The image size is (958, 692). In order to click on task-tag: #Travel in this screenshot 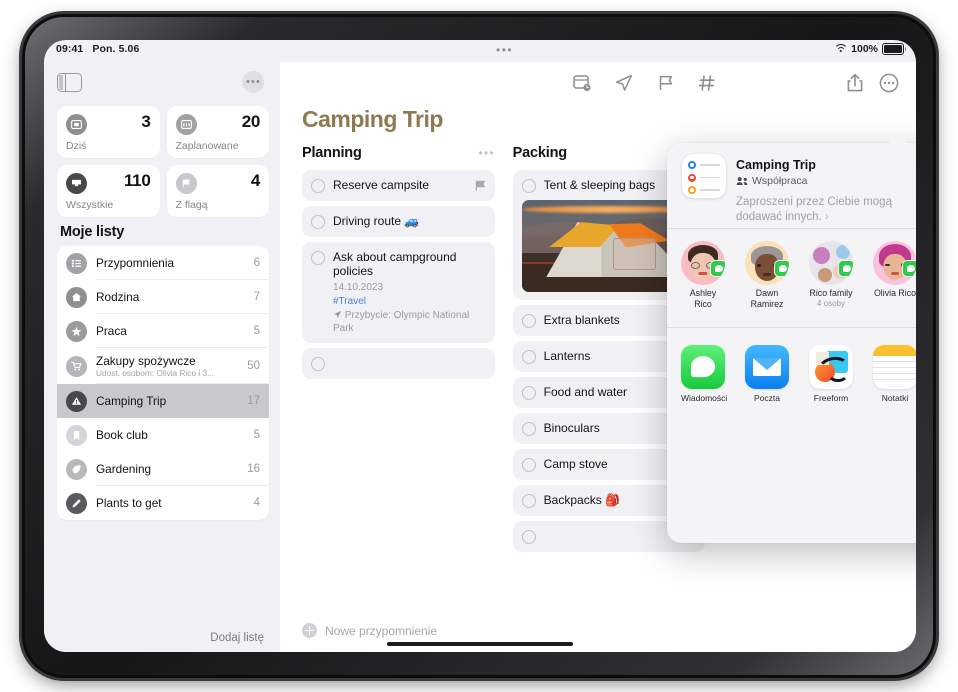, I will do `click(409, 301)`.